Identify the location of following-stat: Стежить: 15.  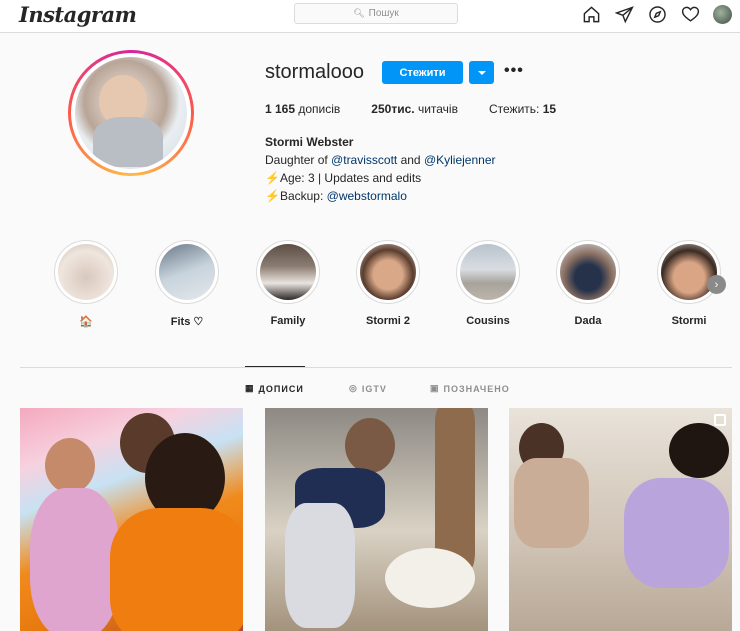
(522, 109).